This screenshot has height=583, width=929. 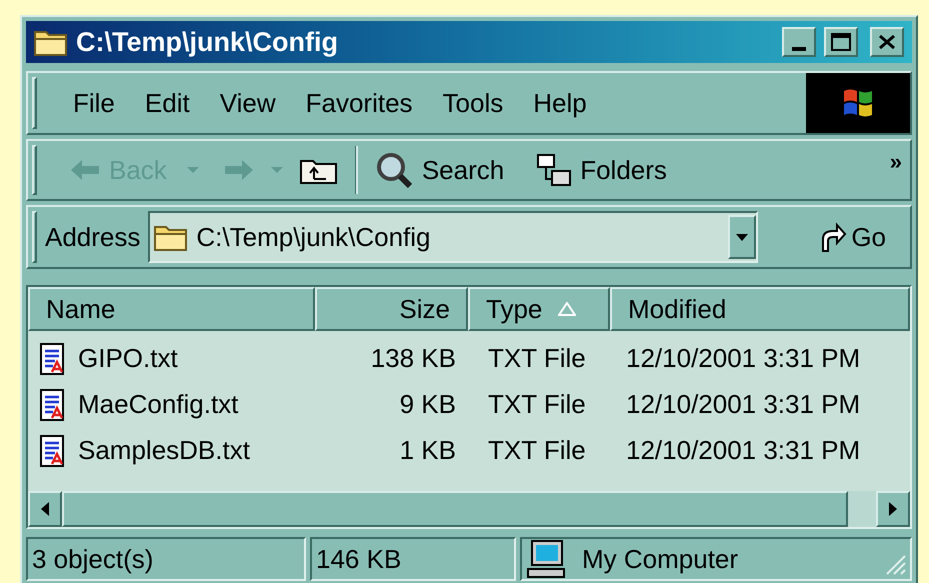 I want to click on scroll-right-button, so click(x=893, y=509).